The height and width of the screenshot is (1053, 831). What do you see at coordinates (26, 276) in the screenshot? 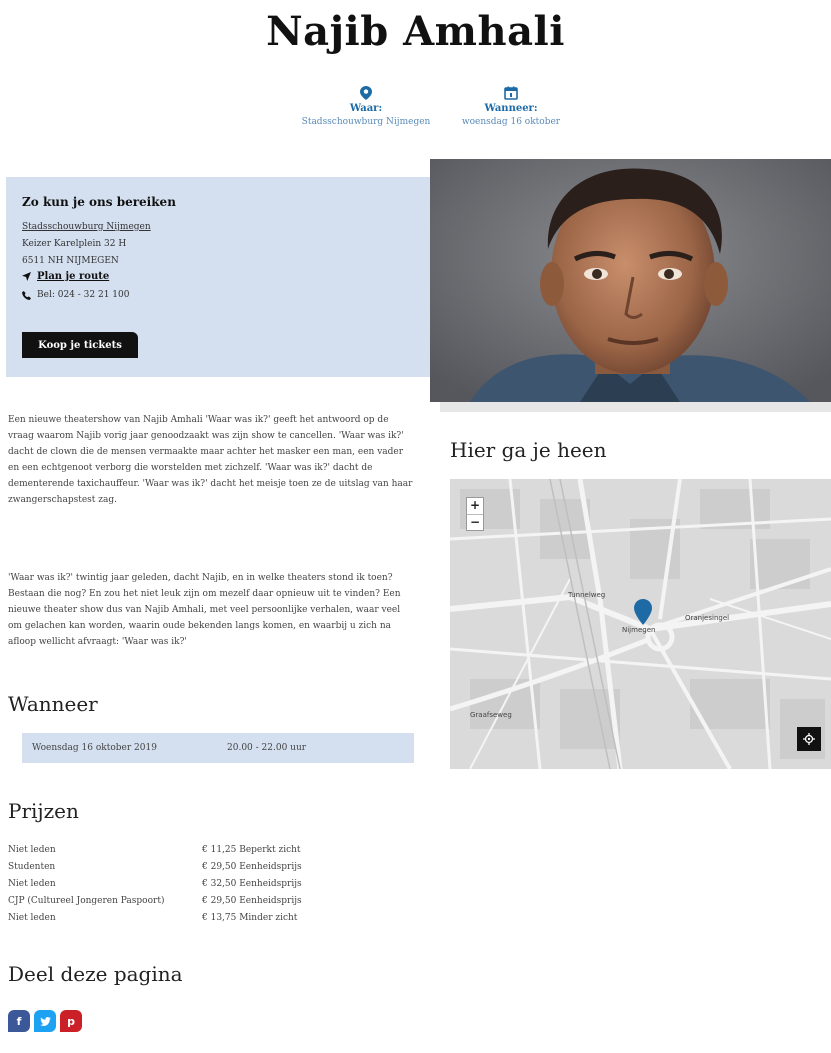
I see `navigation-arrow-icon` at bounding box center [26, 276].